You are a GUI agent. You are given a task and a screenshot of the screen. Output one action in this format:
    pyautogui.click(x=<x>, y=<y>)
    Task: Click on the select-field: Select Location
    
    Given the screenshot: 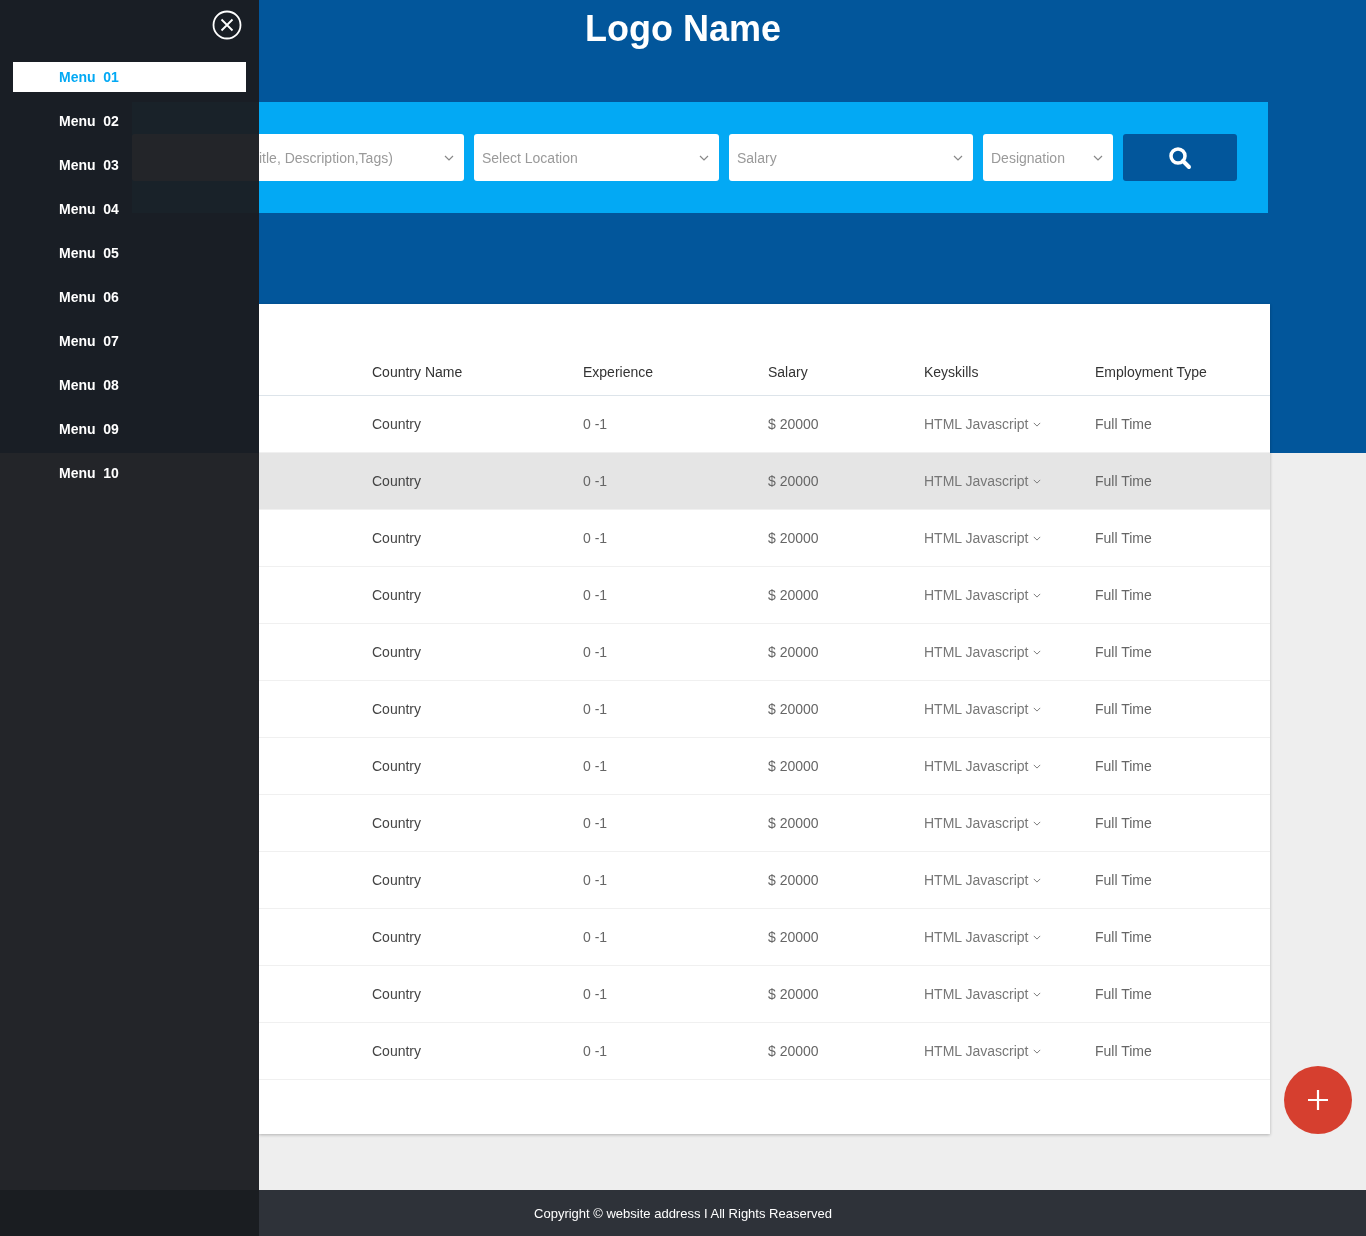 What is the action you would take?
    pyautogui.click(x=596, y=157)
    